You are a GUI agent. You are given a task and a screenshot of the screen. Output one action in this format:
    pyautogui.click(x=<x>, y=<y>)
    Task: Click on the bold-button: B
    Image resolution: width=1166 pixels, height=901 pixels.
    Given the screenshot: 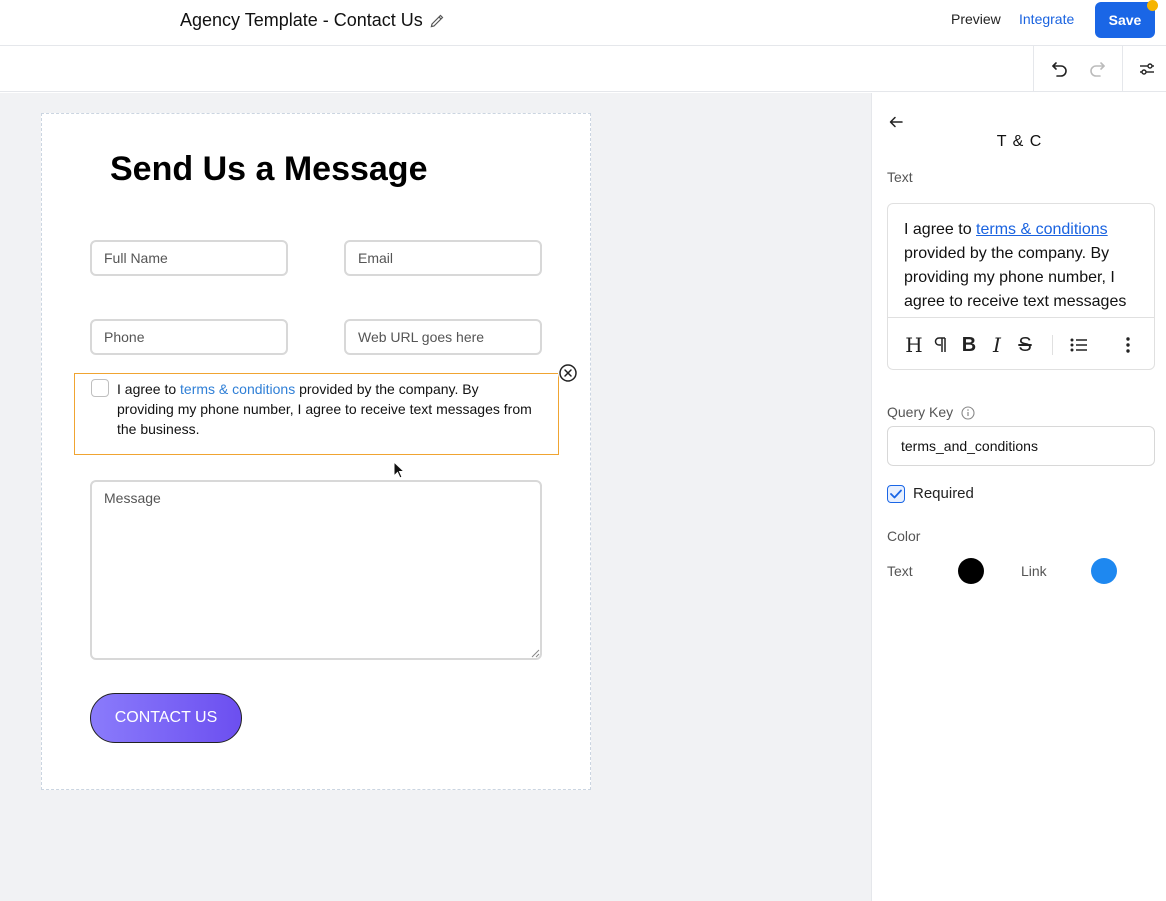 What is the action you would take?
    pyautogui.click(x=969, y=345)
    